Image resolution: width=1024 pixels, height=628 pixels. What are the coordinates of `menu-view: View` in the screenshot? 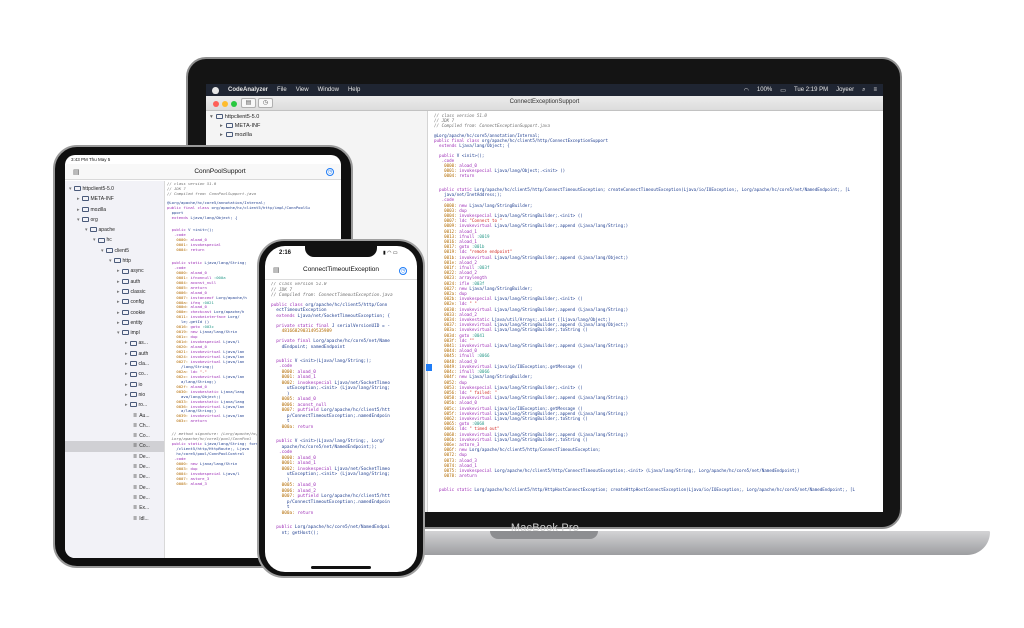 It's located at (302, 90).